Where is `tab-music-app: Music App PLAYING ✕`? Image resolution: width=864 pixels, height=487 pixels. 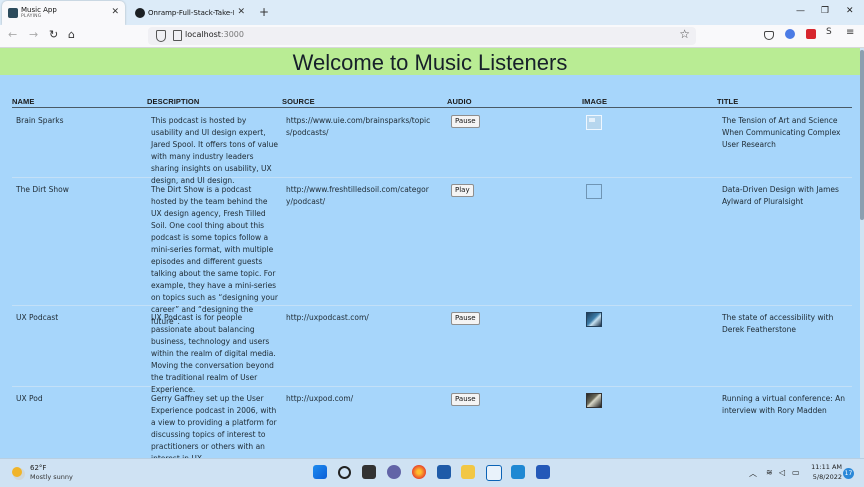
tab-music-app: Music App PLAYING ✕ is located at coordinates (63, 13).